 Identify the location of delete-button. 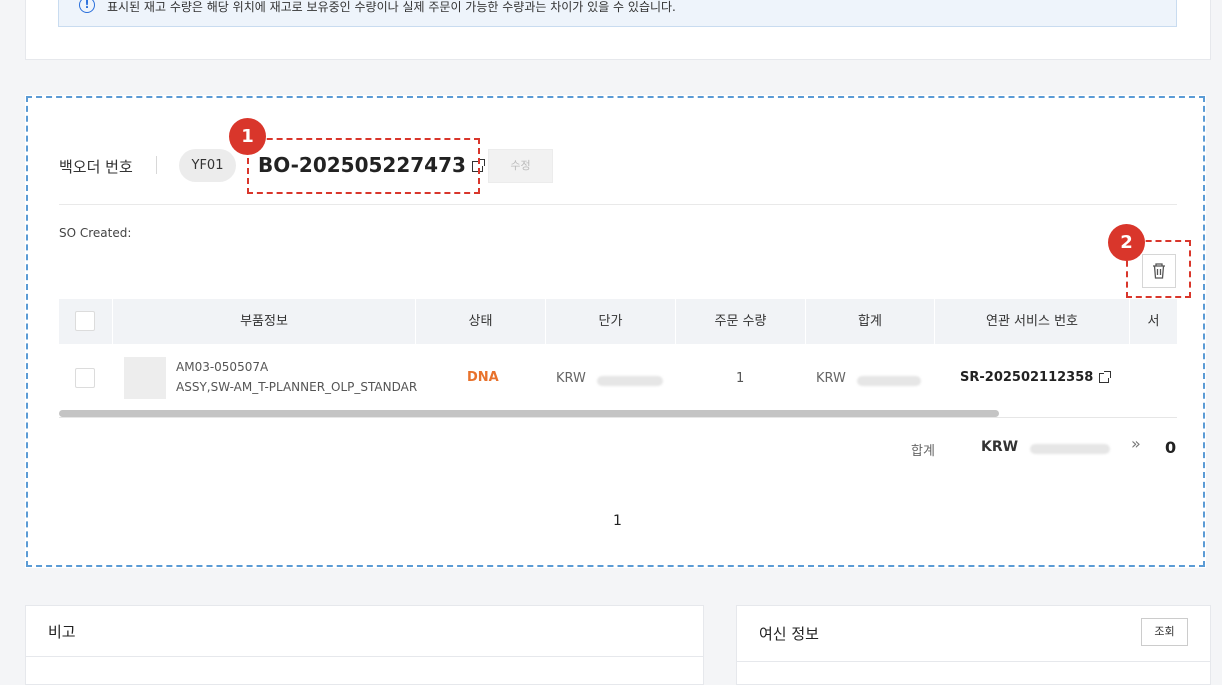
(1159, 271).